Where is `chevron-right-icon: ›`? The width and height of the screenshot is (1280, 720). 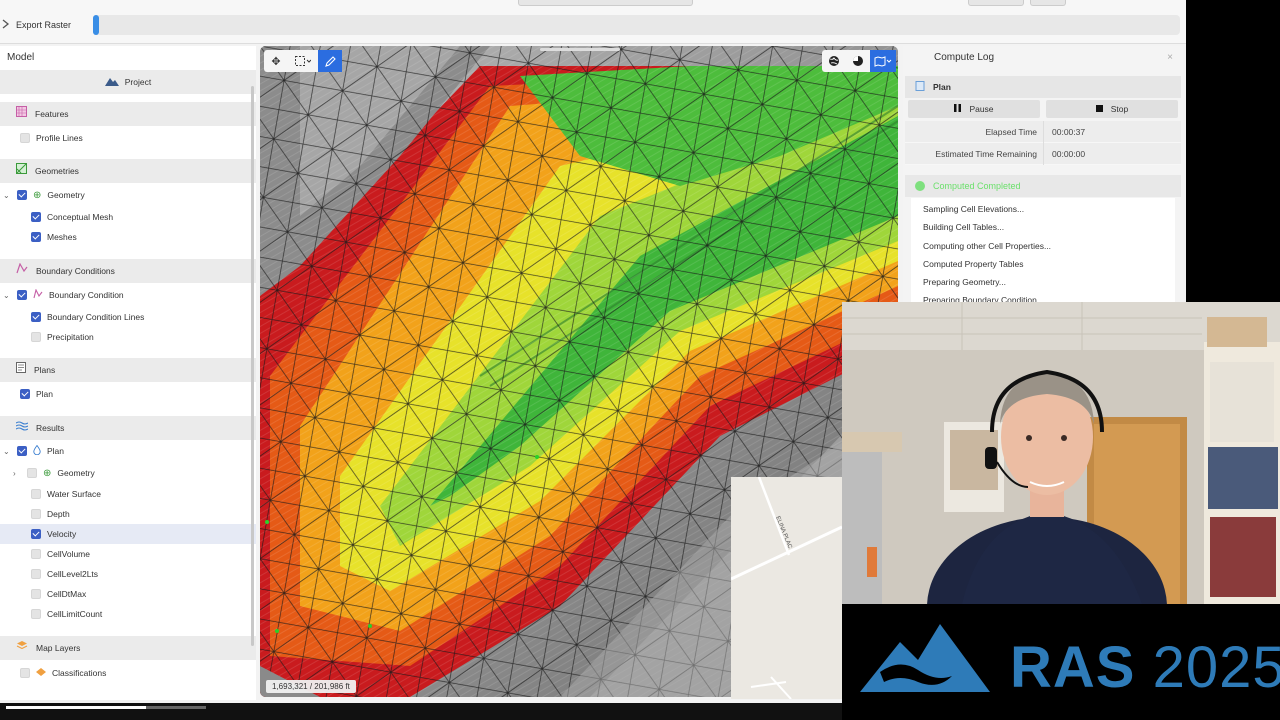
chevron-right-icon: › is located at coordinates (17, 473).